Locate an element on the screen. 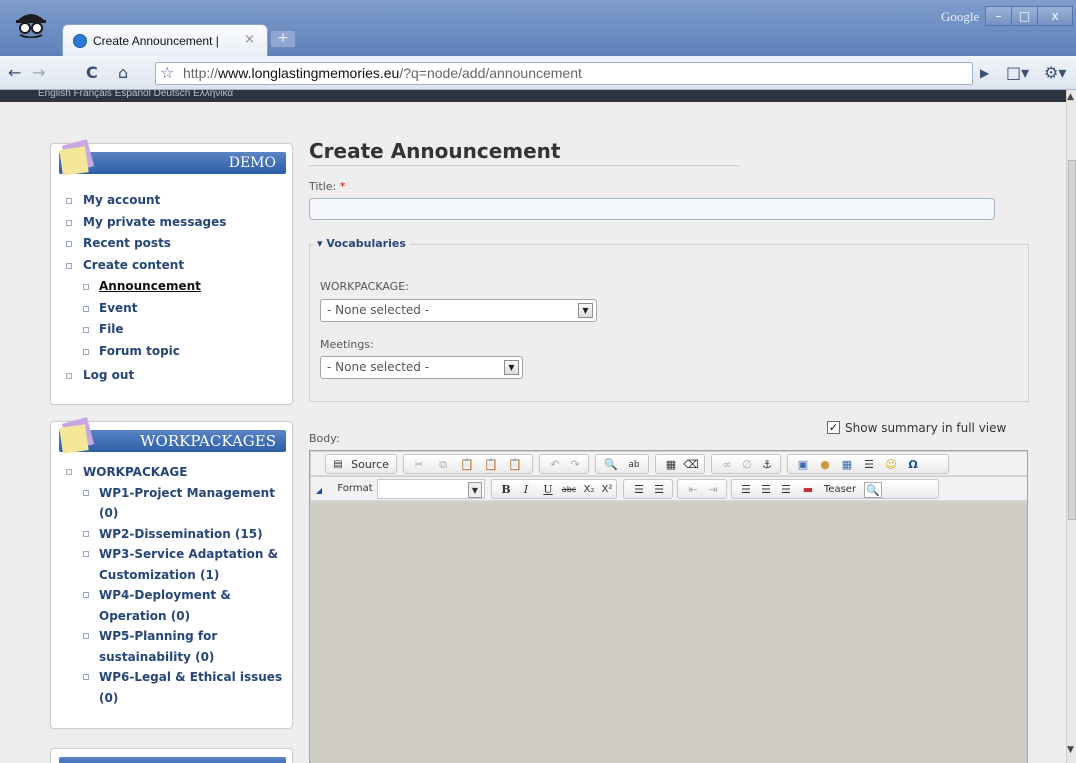  flash-icon: ● is located at coordinates (825, 465).